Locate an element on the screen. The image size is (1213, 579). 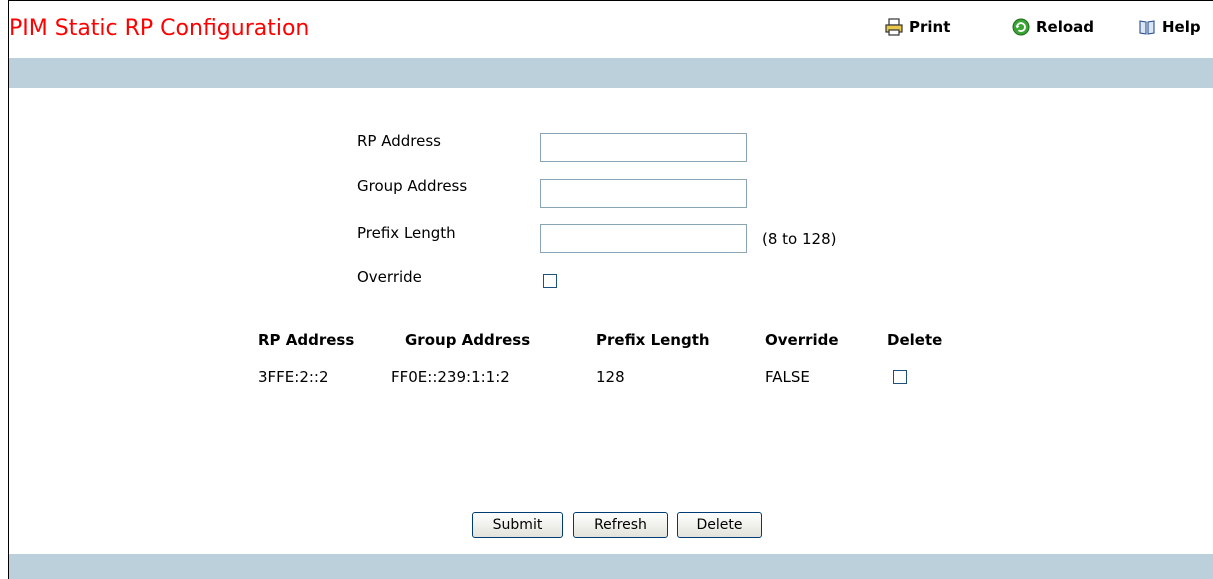
override-label: Override is located at coordinates (389, 277).